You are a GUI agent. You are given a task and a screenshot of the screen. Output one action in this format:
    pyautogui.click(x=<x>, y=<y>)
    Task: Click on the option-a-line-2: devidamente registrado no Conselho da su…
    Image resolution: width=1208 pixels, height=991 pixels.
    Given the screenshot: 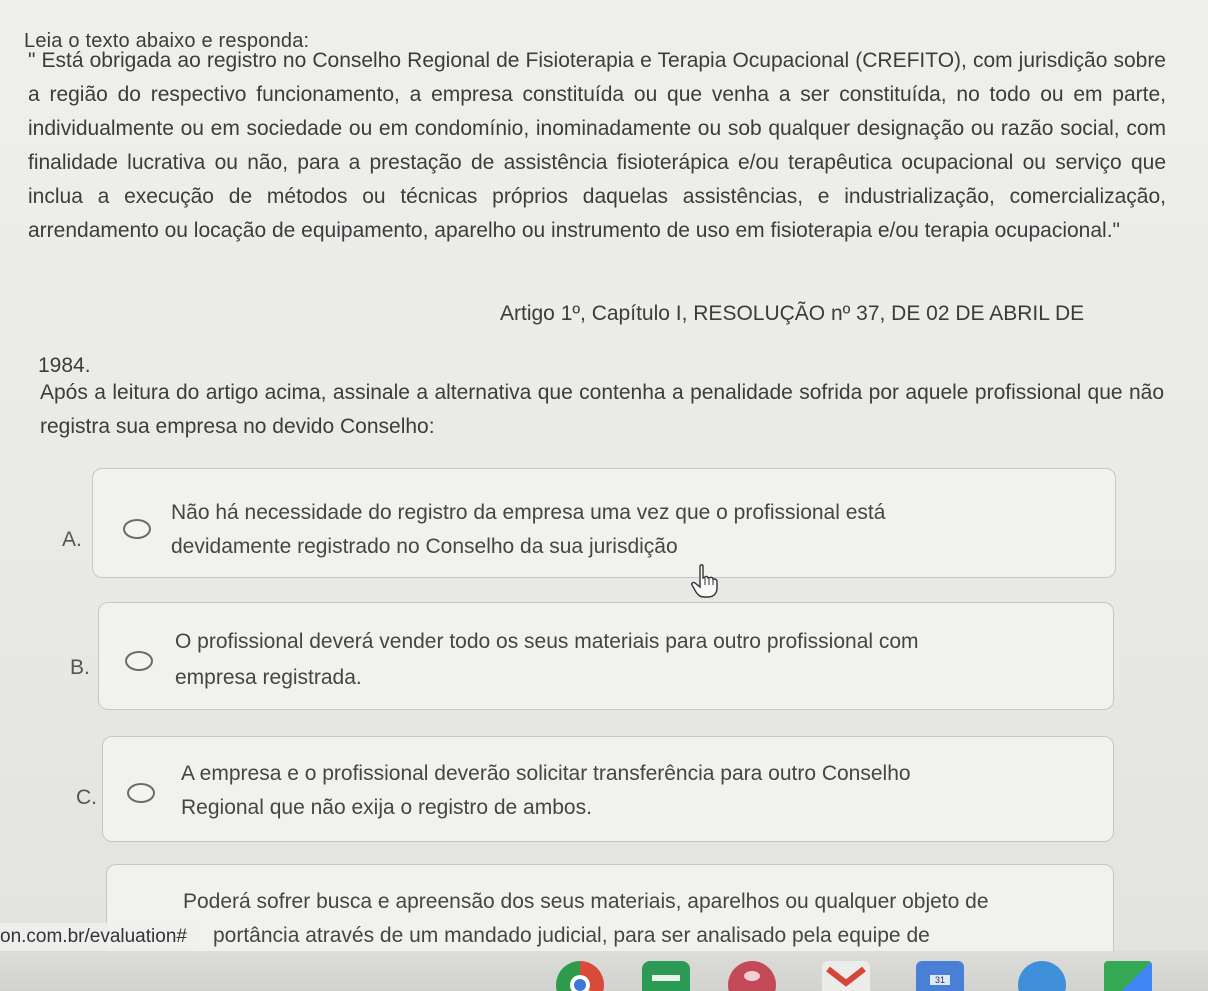 What is the action you would take?
    pyautogui.click(x=424, y=546)
    